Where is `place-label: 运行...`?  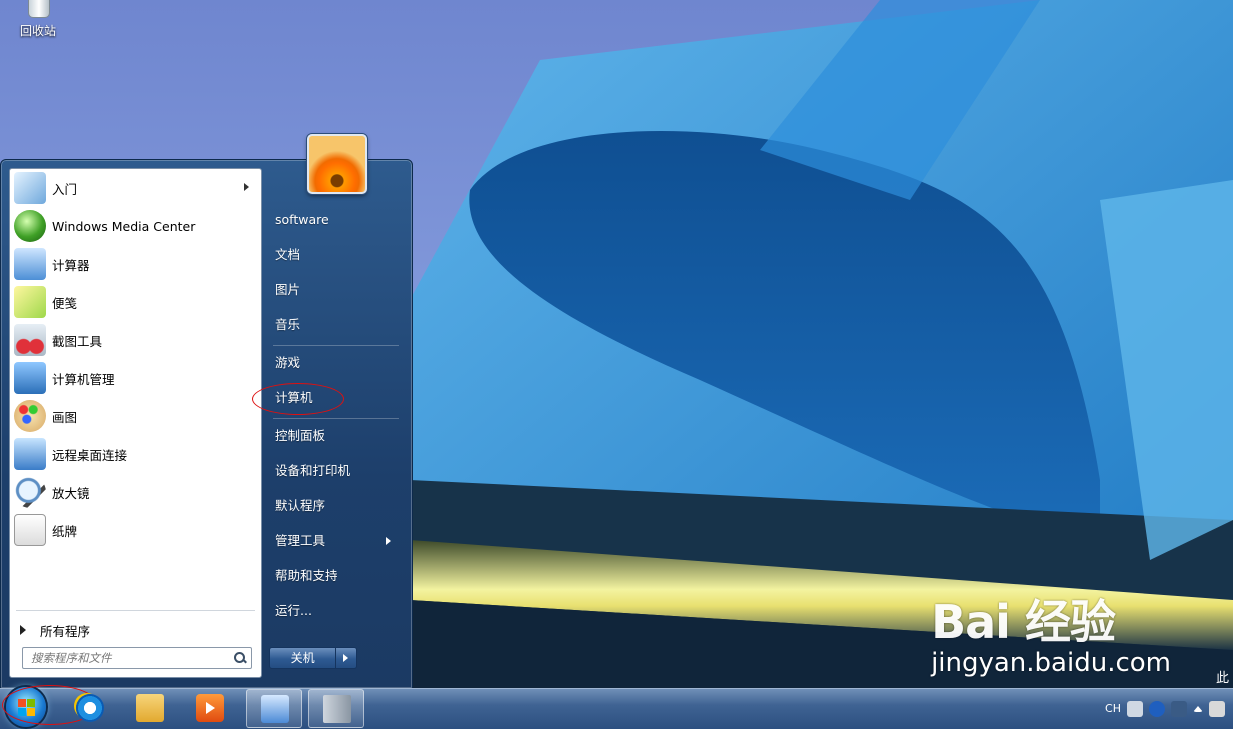 place-label: 运行... is located at coordinates (293, 610).